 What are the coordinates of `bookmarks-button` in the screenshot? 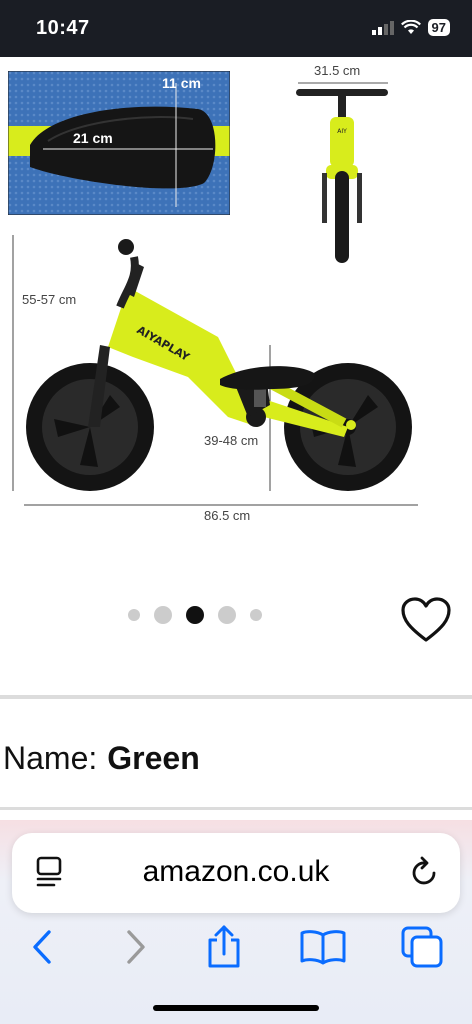 It's located at (323, 947).